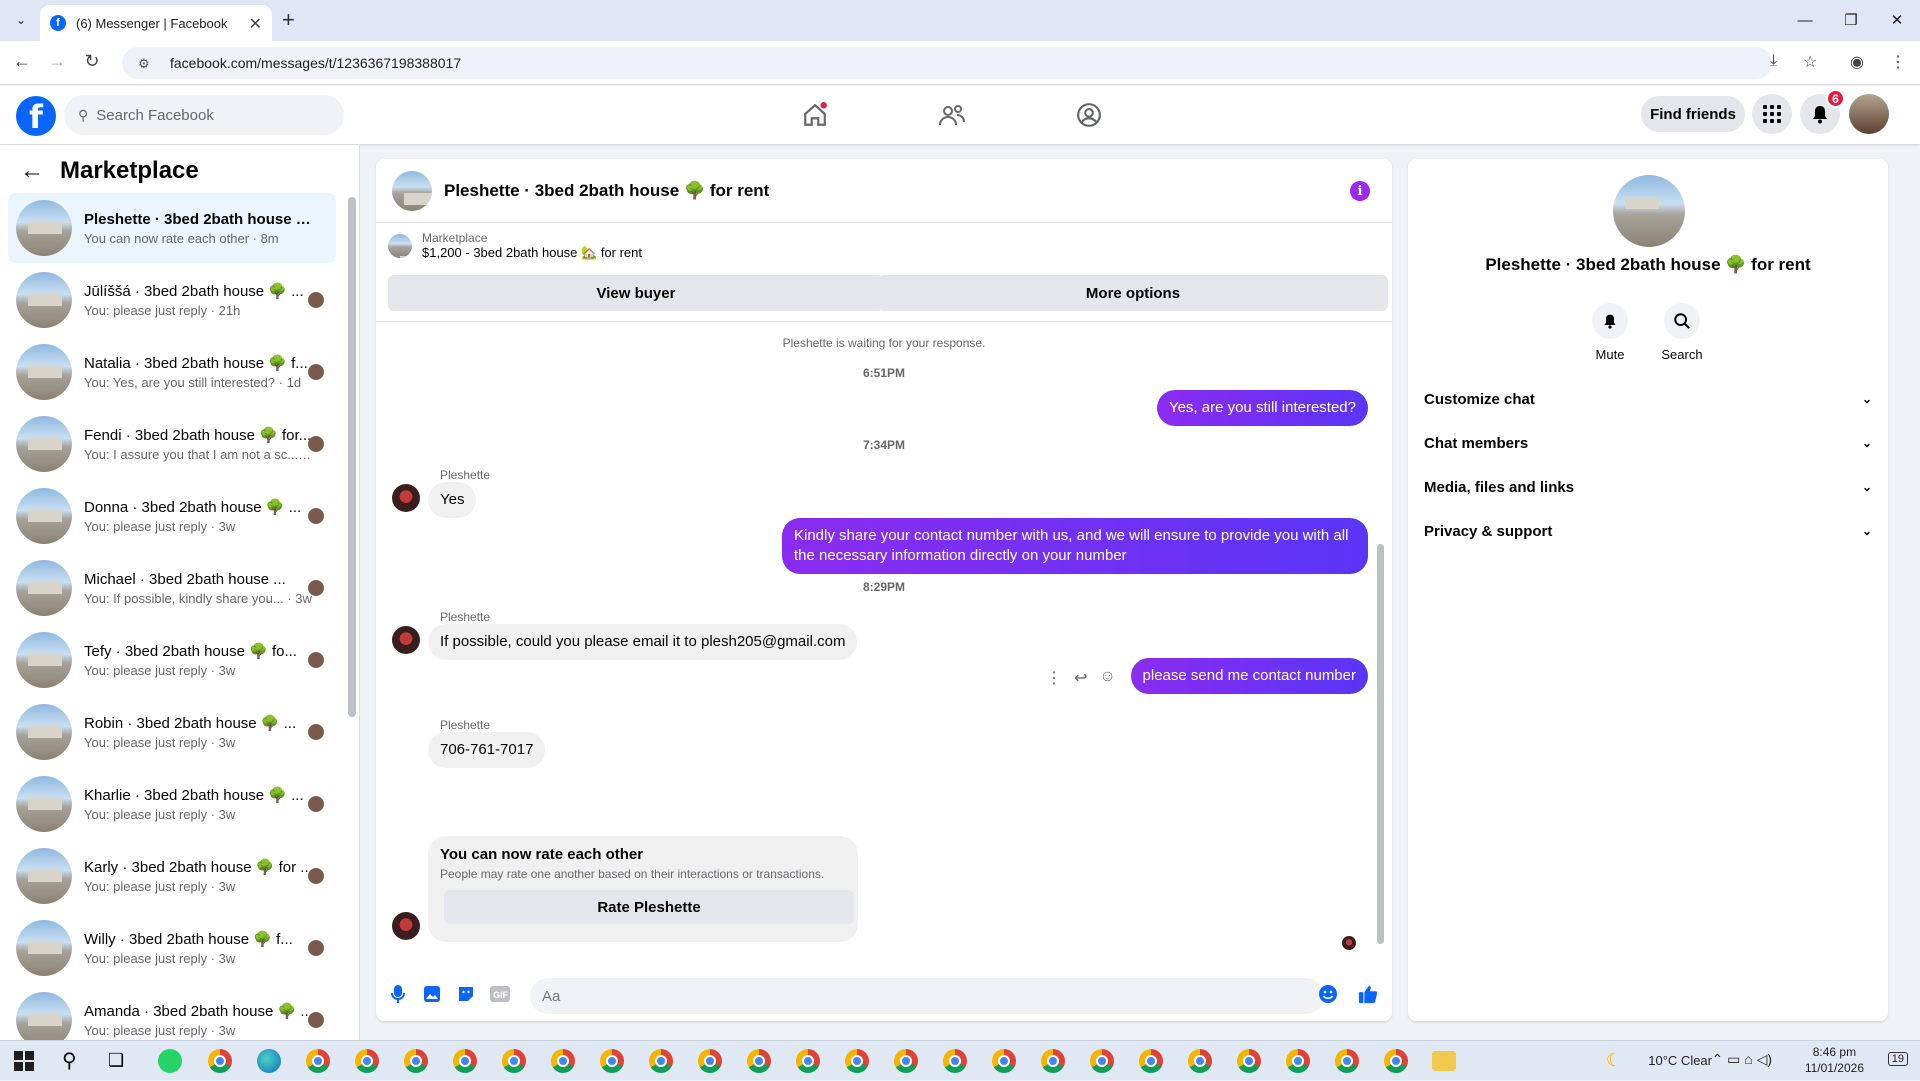 Image resolution: width=1920 pixels, height=1081 pixels. What do you see at coordinates (432, 994) in the screenshot?
I see `photo-icon` at bounding box center [432, 994].